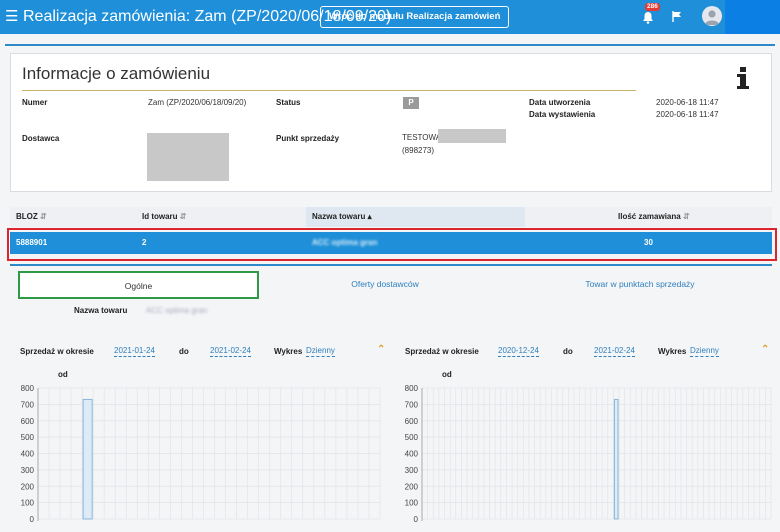 Image resolution: width=780 pixels, height=532 pixels. Describe the element at coordinates (184, 351) in the screenshot. I see `left-to-label: do` at that location.